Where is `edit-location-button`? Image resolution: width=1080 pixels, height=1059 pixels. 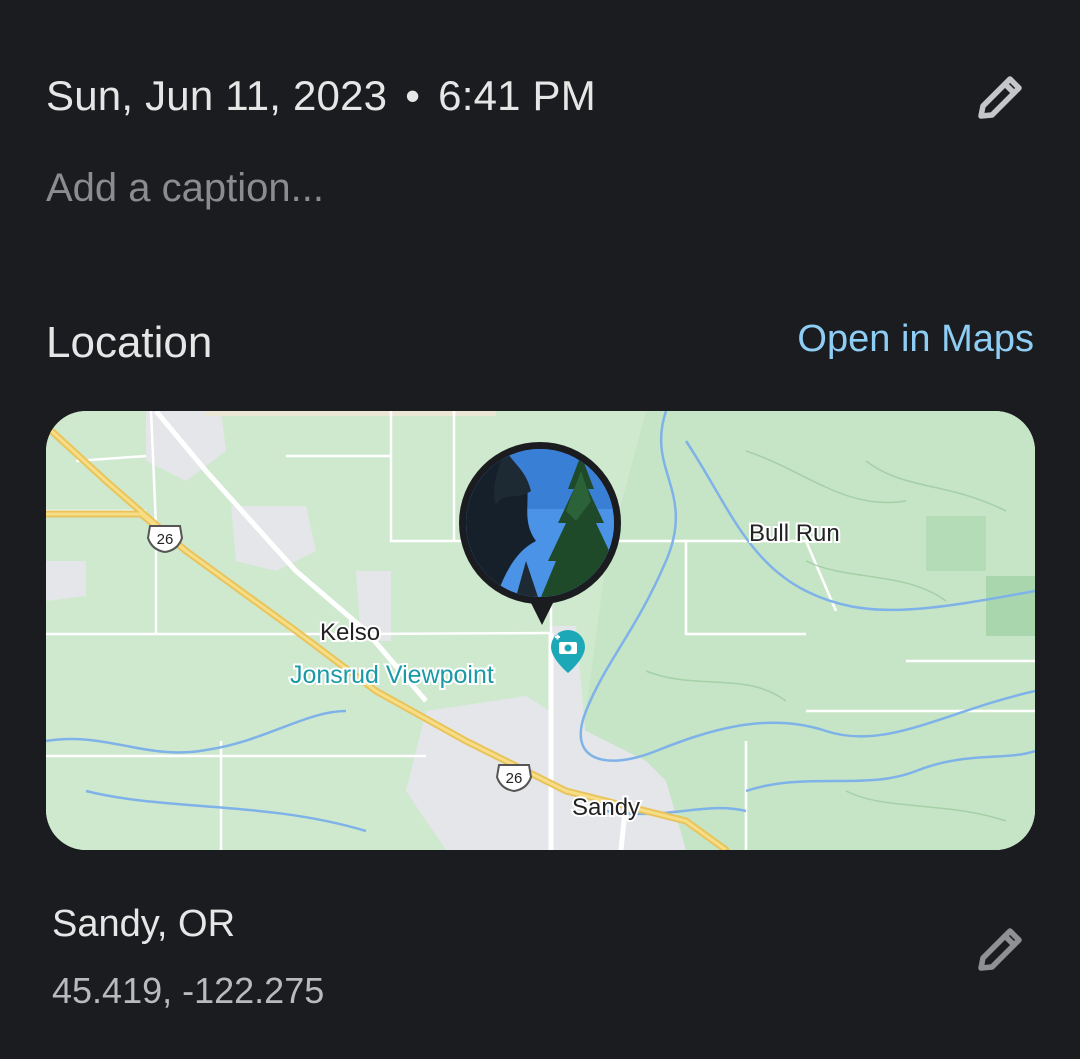 edit-location-button is located at coordinates (1000, 950).